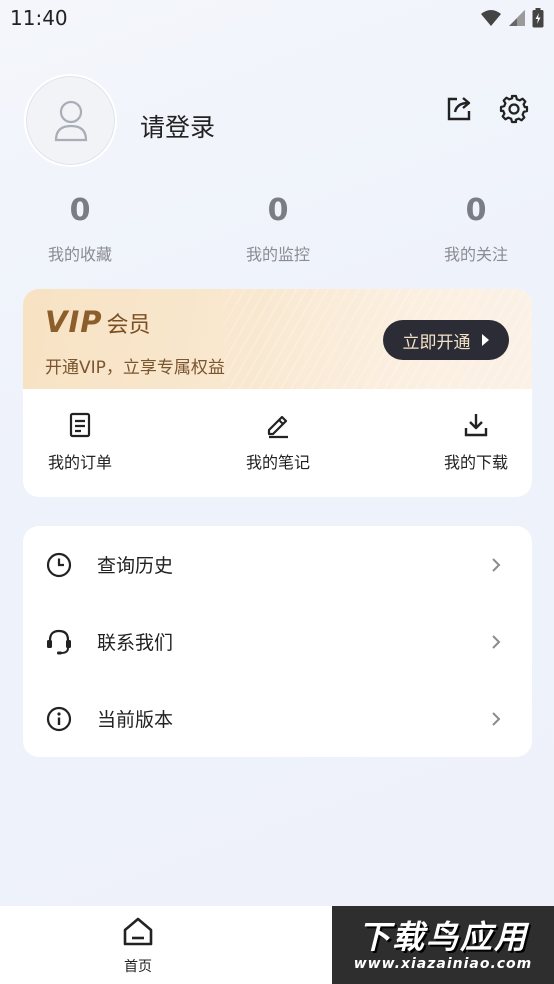 Image resolution: width=554 pixels, height=984 pixels. Describe the element at coordinates (476, 425) in the screenshot. I see `download-icon` at that location.